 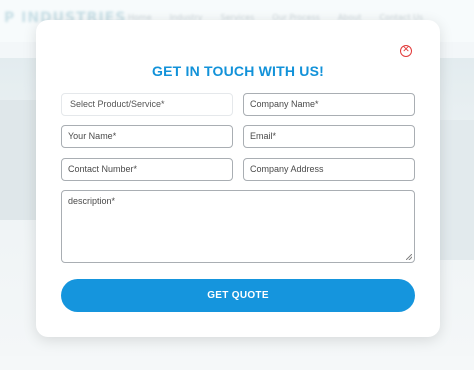 What do you see at coordinates (147, 169) in the screenshot?
I see `contact-number-field: Contact Number*` at bounding box center [147, 169].